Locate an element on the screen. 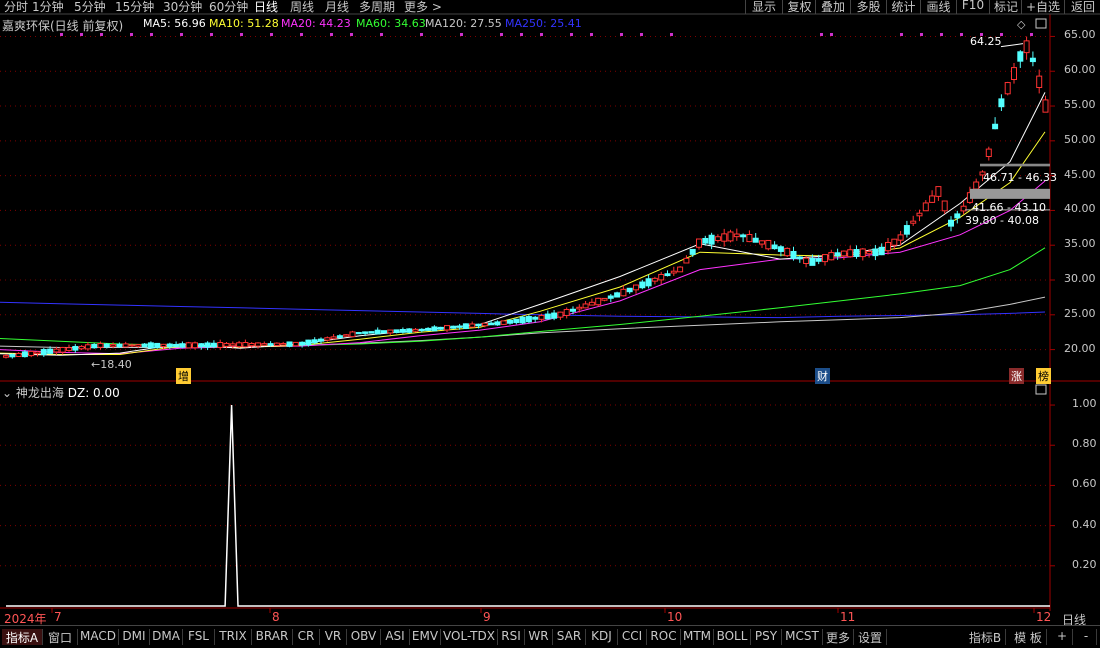  zone-label-1: 46.71 - 46.33 is located at coordinates (1020, 177).